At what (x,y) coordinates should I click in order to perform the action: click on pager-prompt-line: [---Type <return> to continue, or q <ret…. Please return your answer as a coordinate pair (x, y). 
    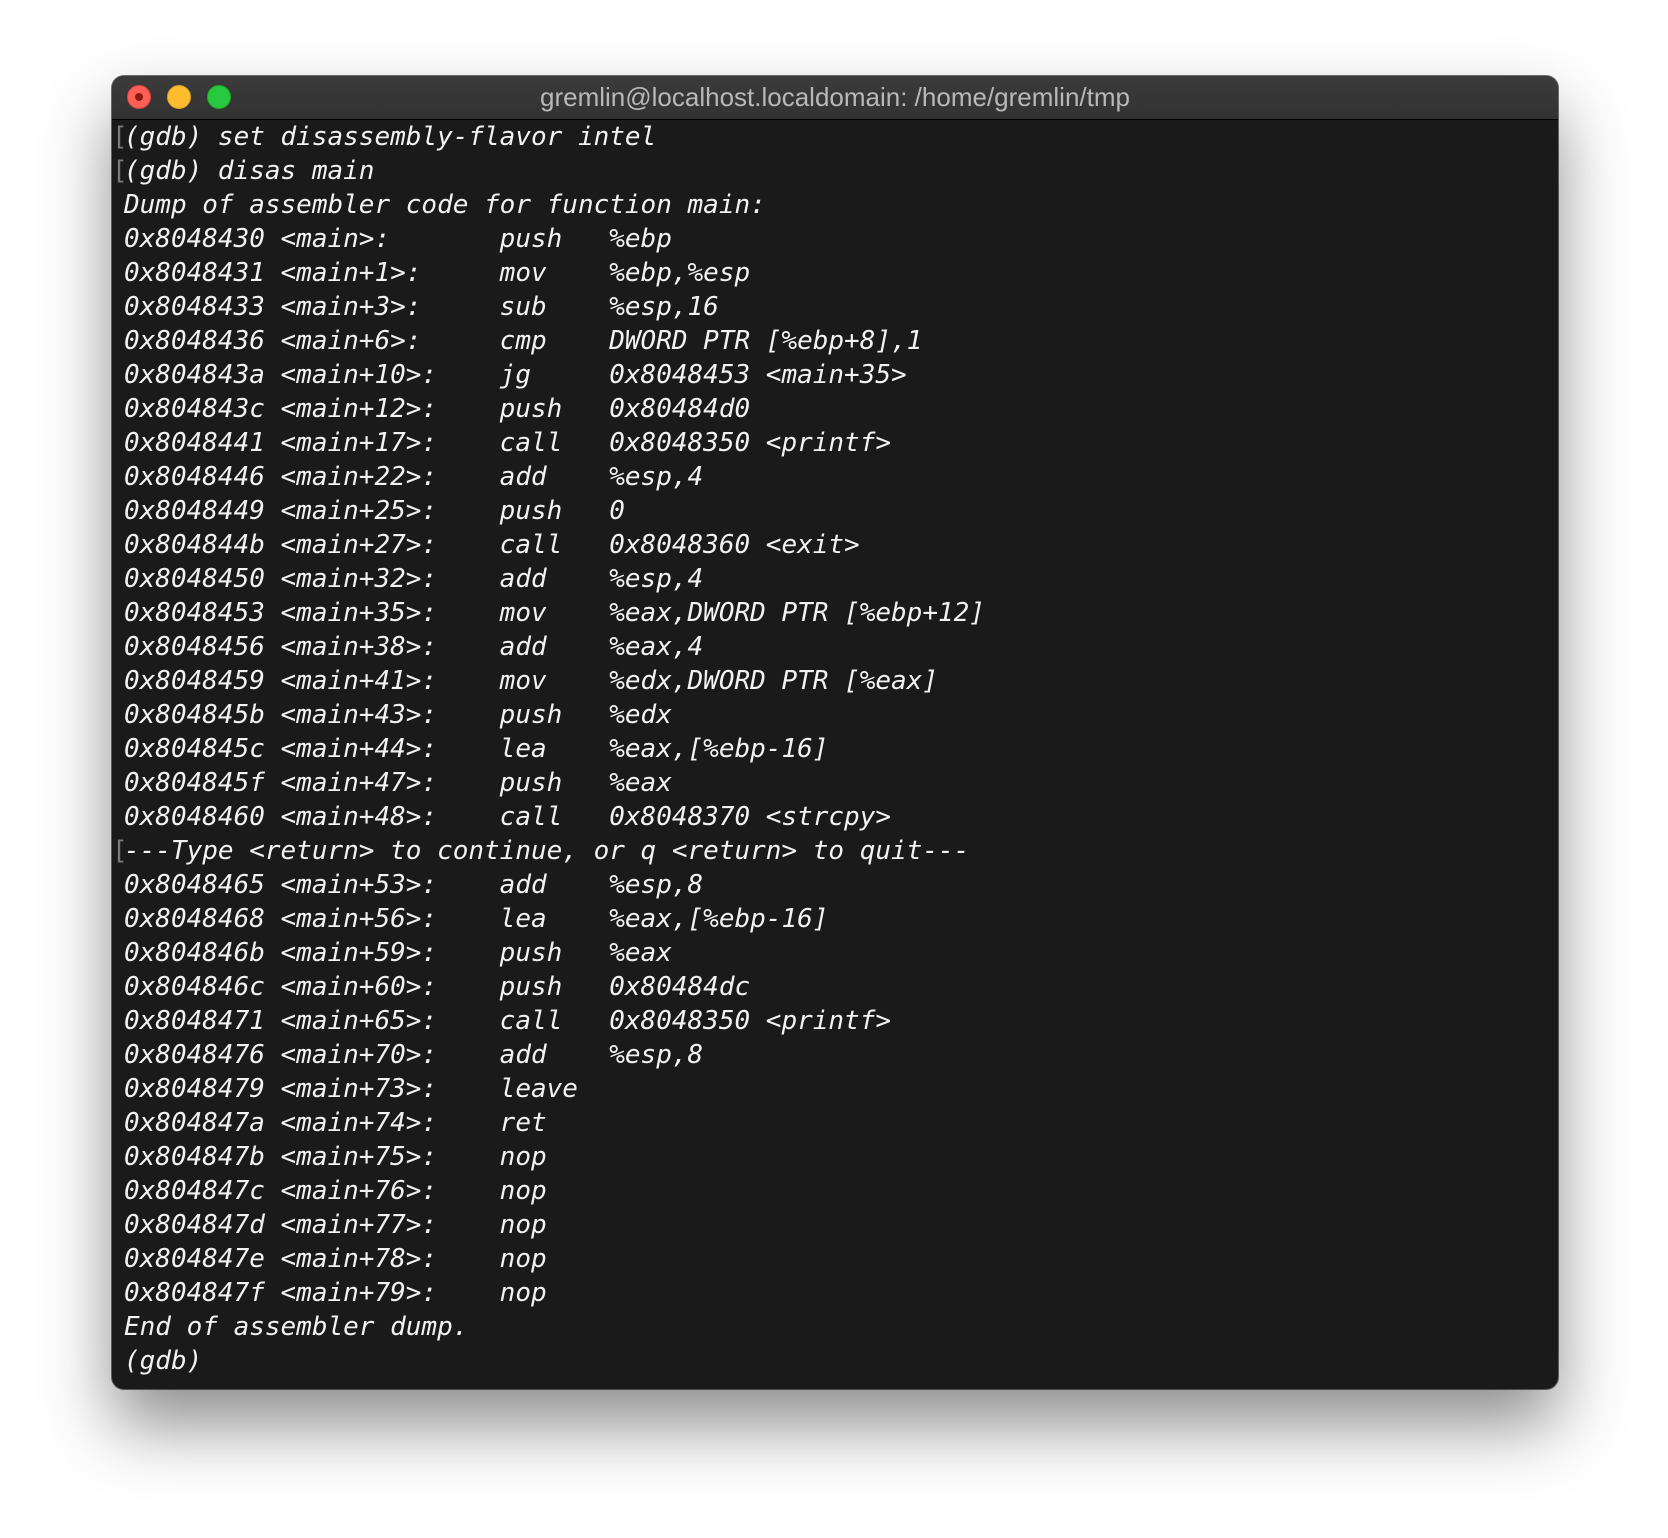
    Looking at the image, I should click on (835, 851).